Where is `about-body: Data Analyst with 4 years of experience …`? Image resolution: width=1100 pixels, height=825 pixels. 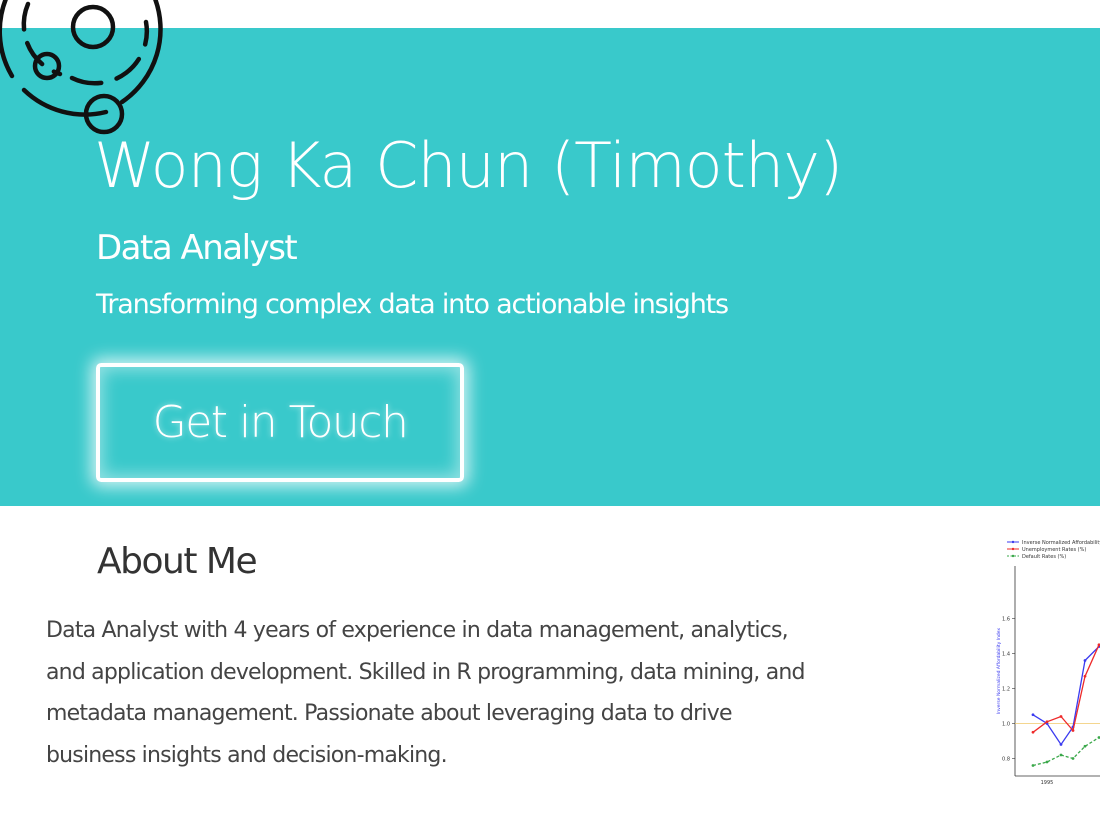
about-body: Data Analyst with 4 years of experience … is located at coordinates (425, 693).